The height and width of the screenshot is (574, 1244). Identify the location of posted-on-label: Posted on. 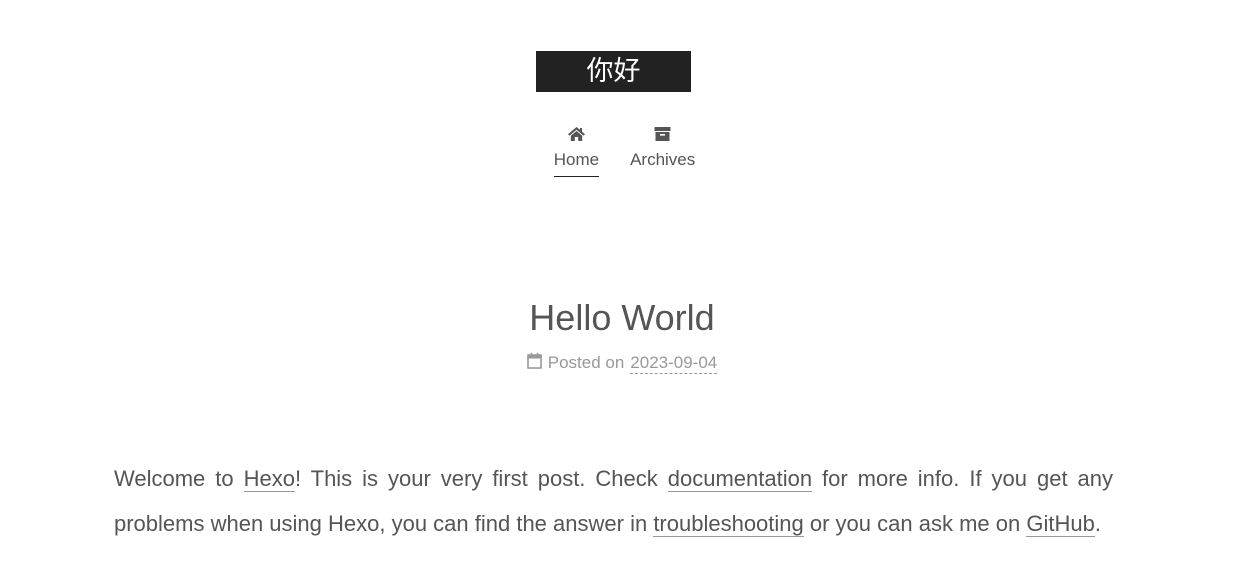
(586, 362).